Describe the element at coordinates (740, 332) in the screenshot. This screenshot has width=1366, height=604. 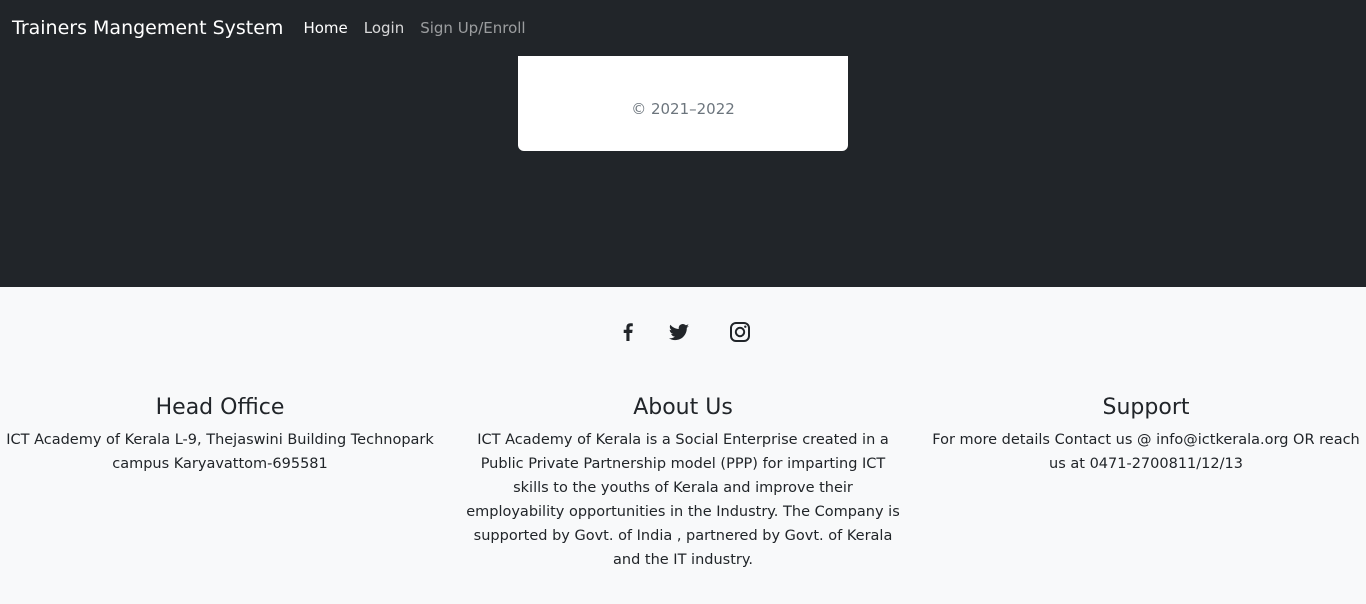
I see `instagram-icon` at that location.